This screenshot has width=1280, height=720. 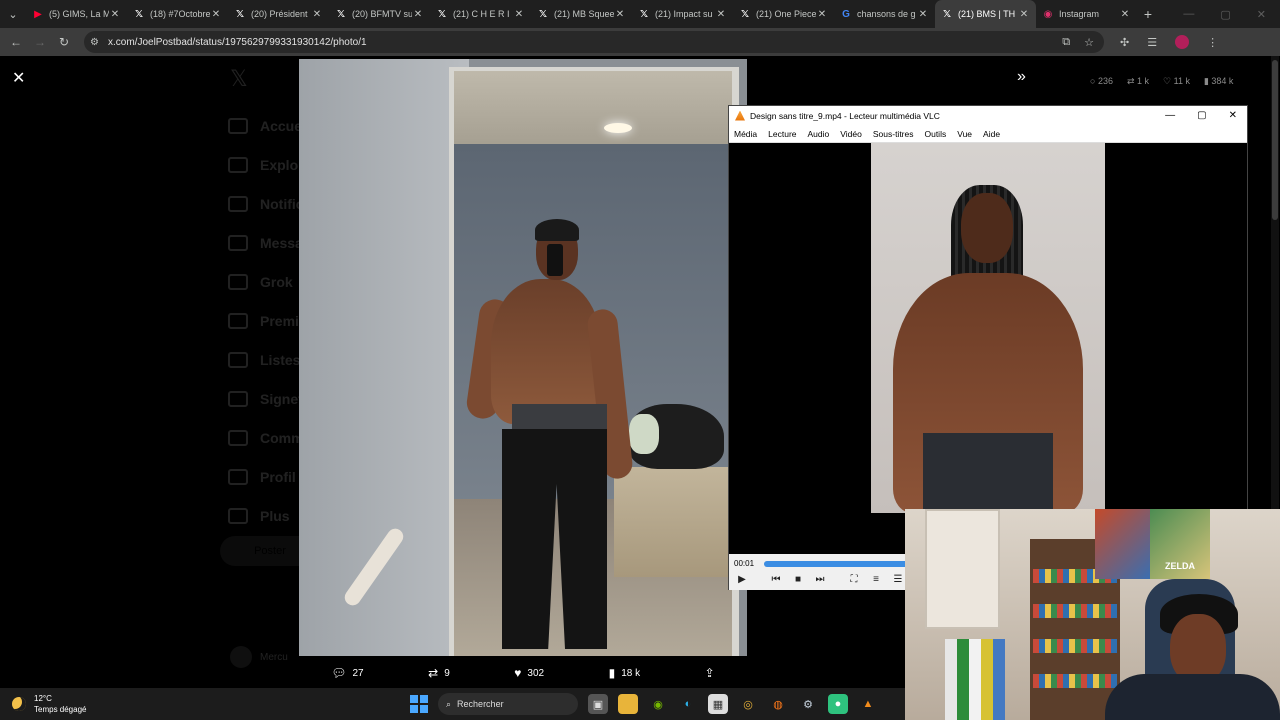 I want to click on browser-tab: Gchansons de g ✕, so click(x=884, y=14).